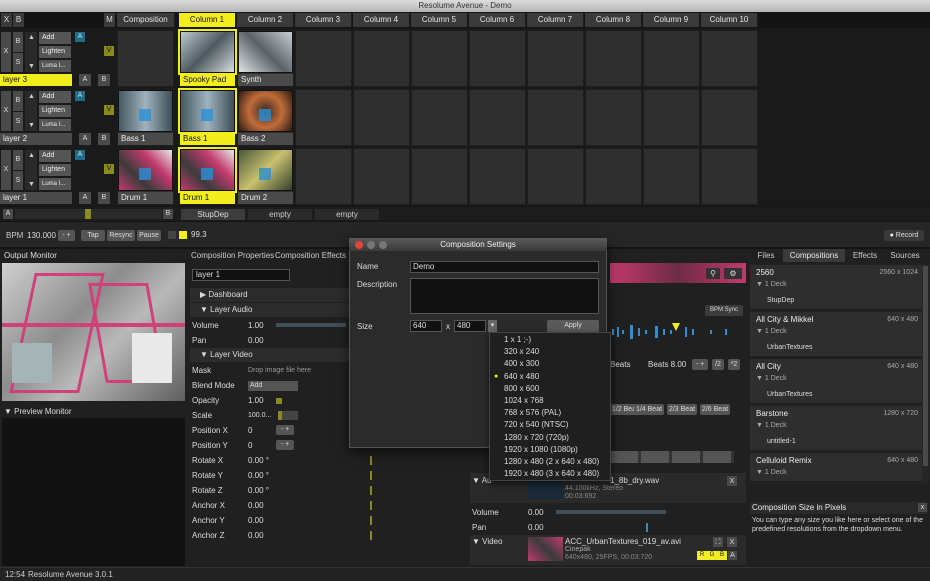 Image resolution: width=930 pixels, height=581 pixels. What do you see at coordinates (470, 326) in the screenshot?
I see `dialog-height-field: 480` at bounding box center [470, 326].